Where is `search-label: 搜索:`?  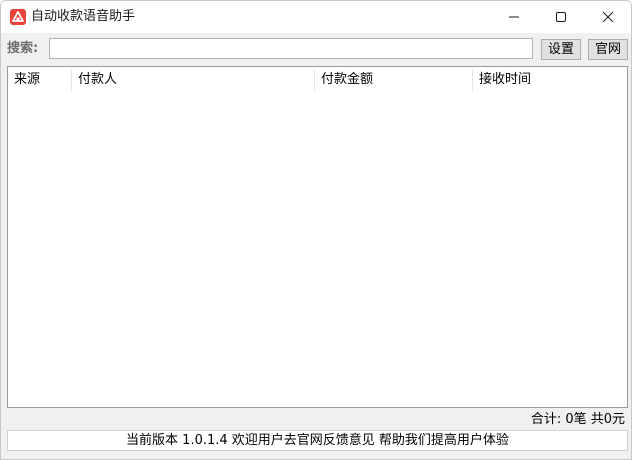 search-label: 搜索: is located at coordinates (23, 48).